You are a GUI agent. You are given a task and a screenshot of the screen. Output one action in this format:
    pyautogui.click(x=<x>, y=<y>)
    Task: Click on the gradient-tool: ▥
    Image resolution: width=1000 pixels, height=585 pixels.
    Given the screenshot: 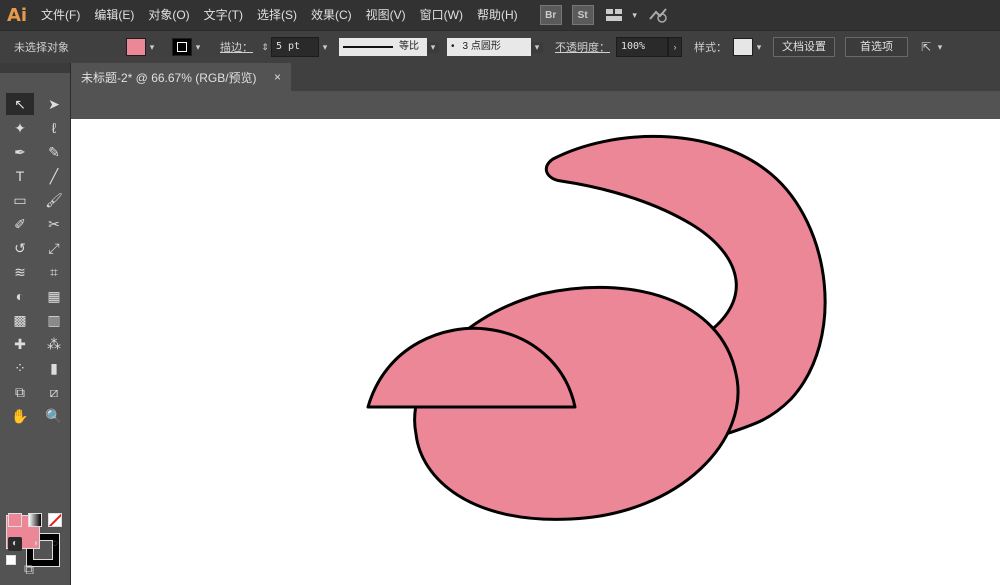 What is the action you would take?
    pyautogui.click(x=54, y=320)
    